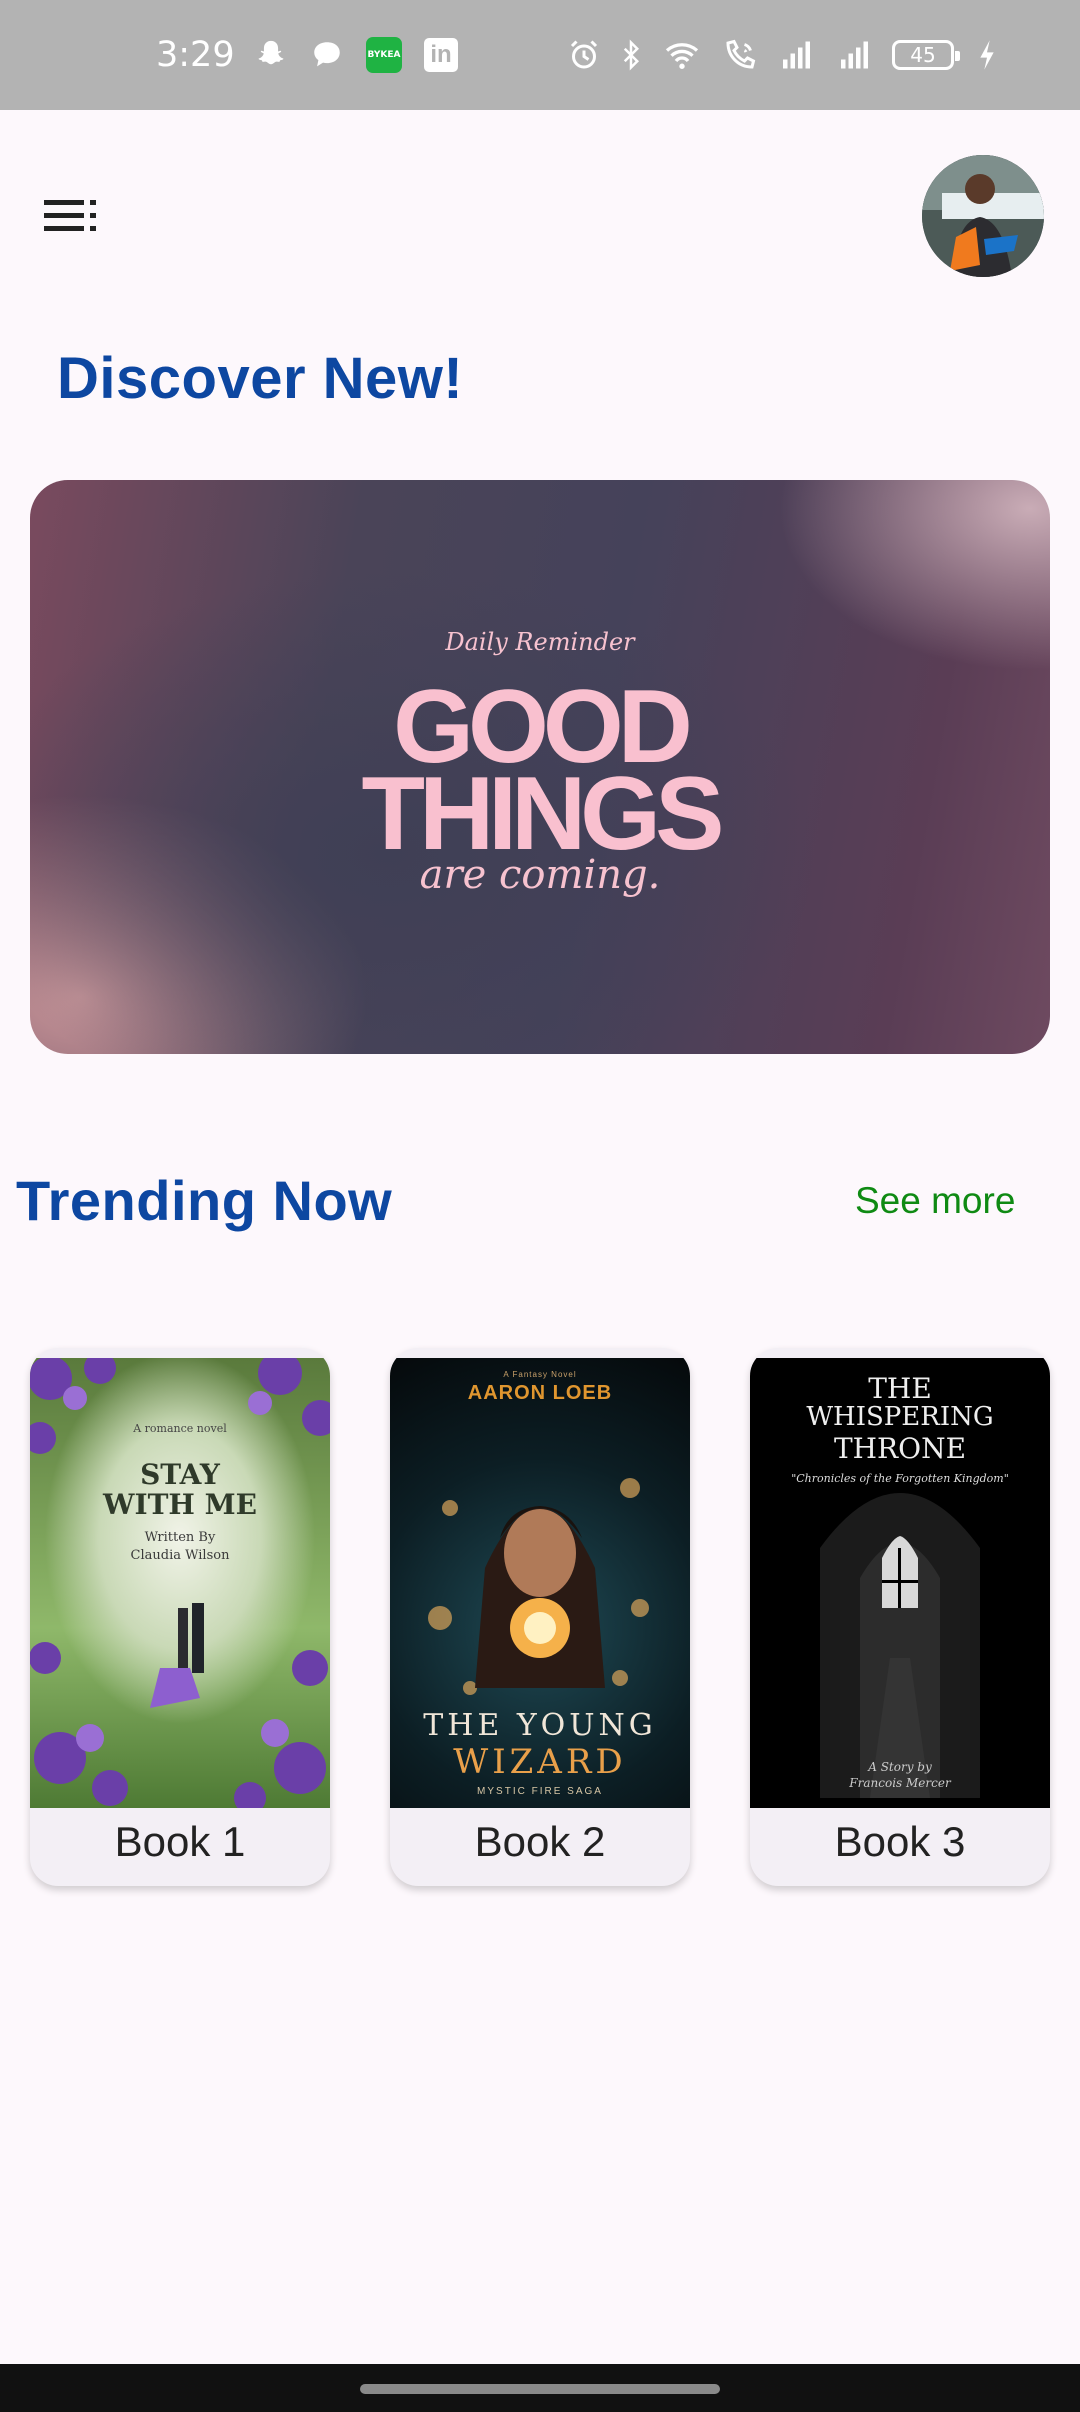  I want to click on book1-cover-title-2: WITH ME, so click(180, 1504).